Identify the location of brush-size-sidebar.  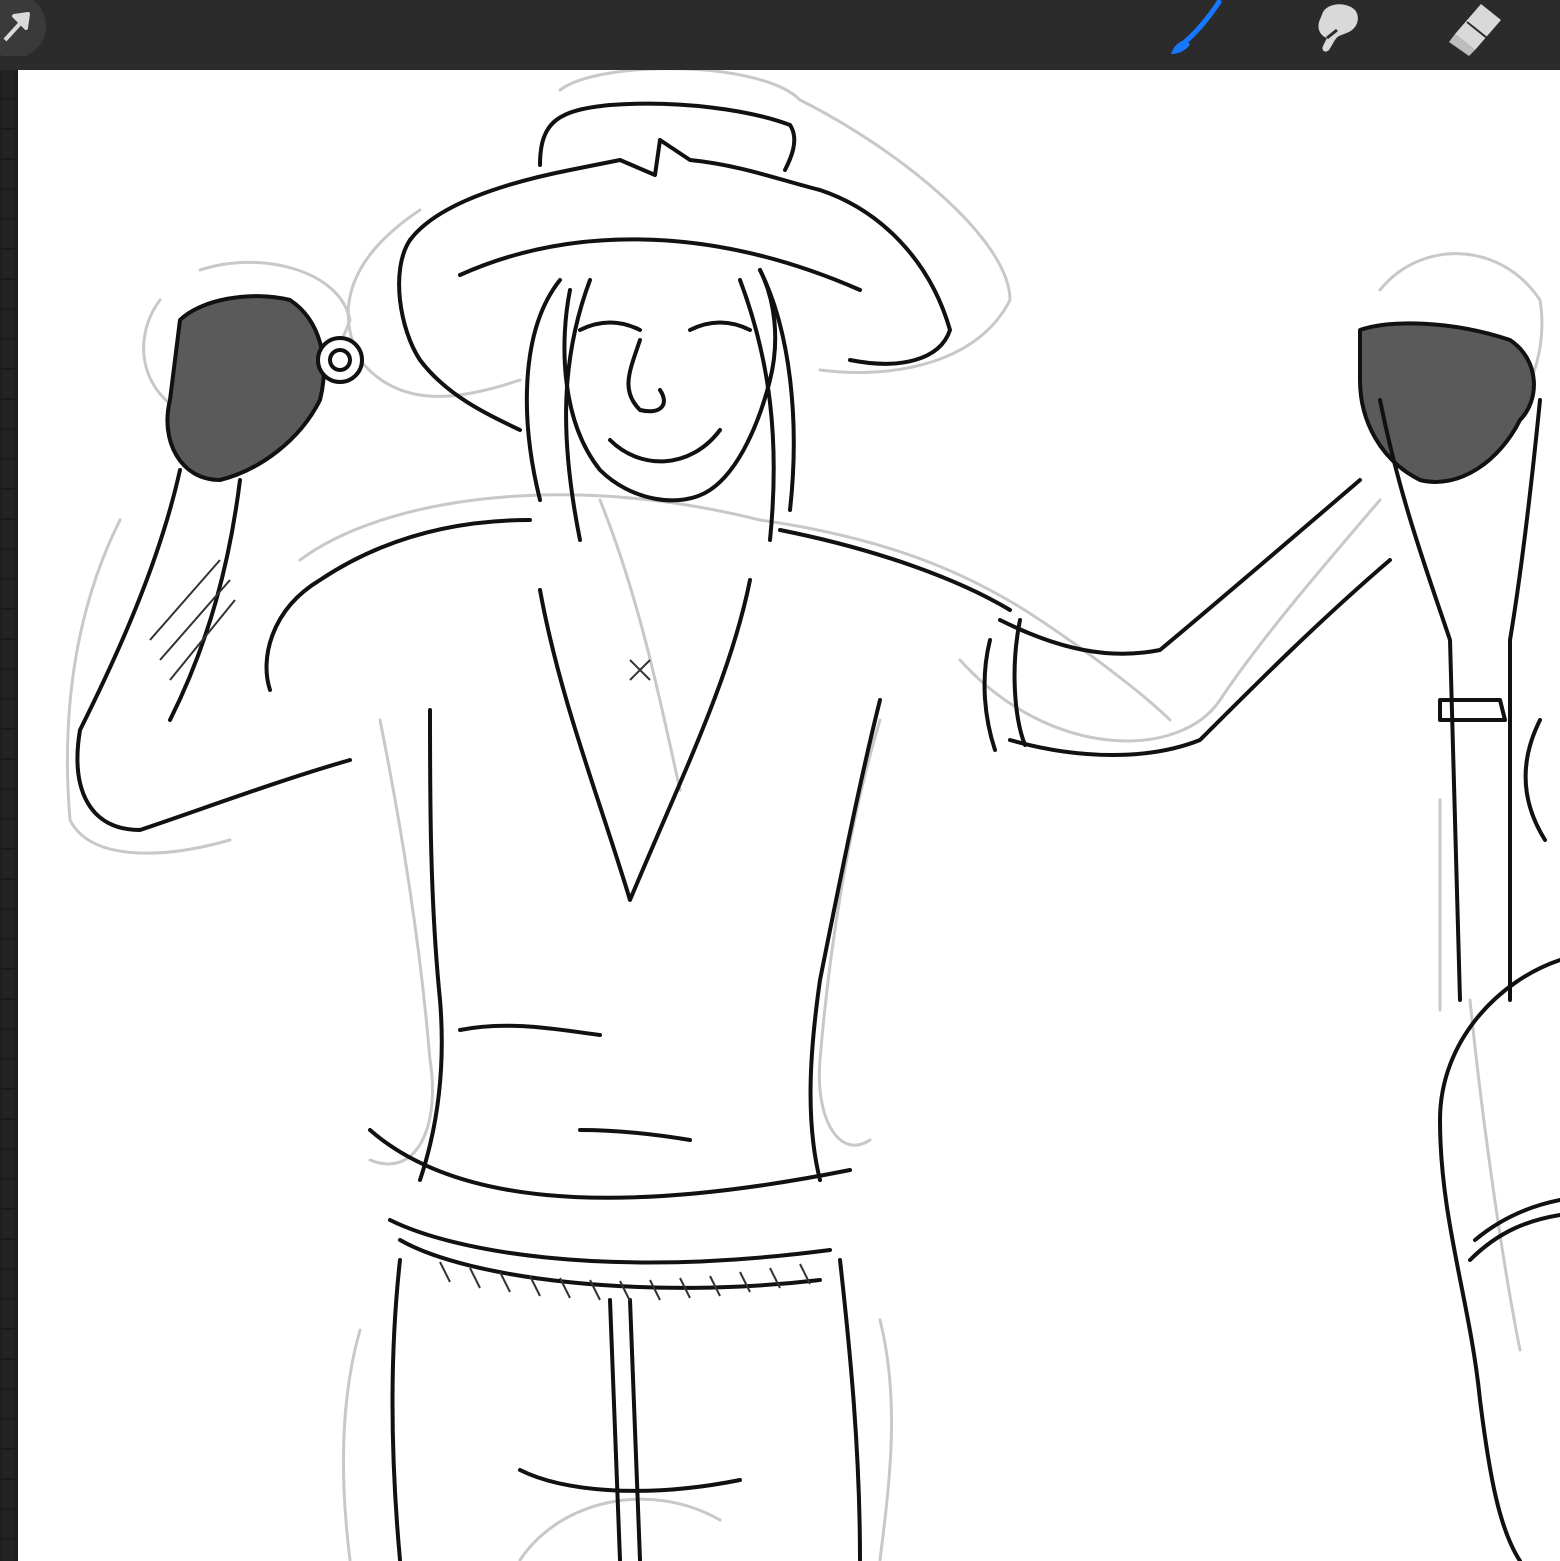
(9, 815).